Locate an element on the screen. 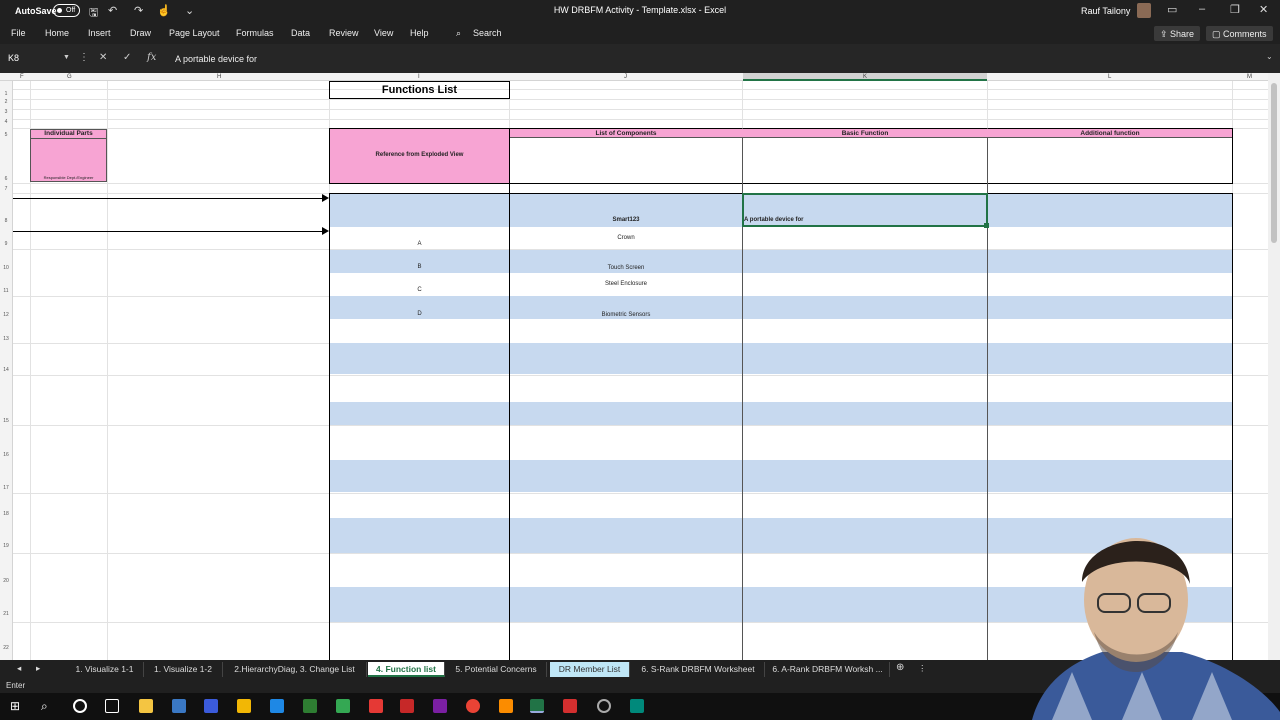 Image resolution: width=1280 pixels, height=720 pixels. column-header-g: G is located at coordinates (69, 77).